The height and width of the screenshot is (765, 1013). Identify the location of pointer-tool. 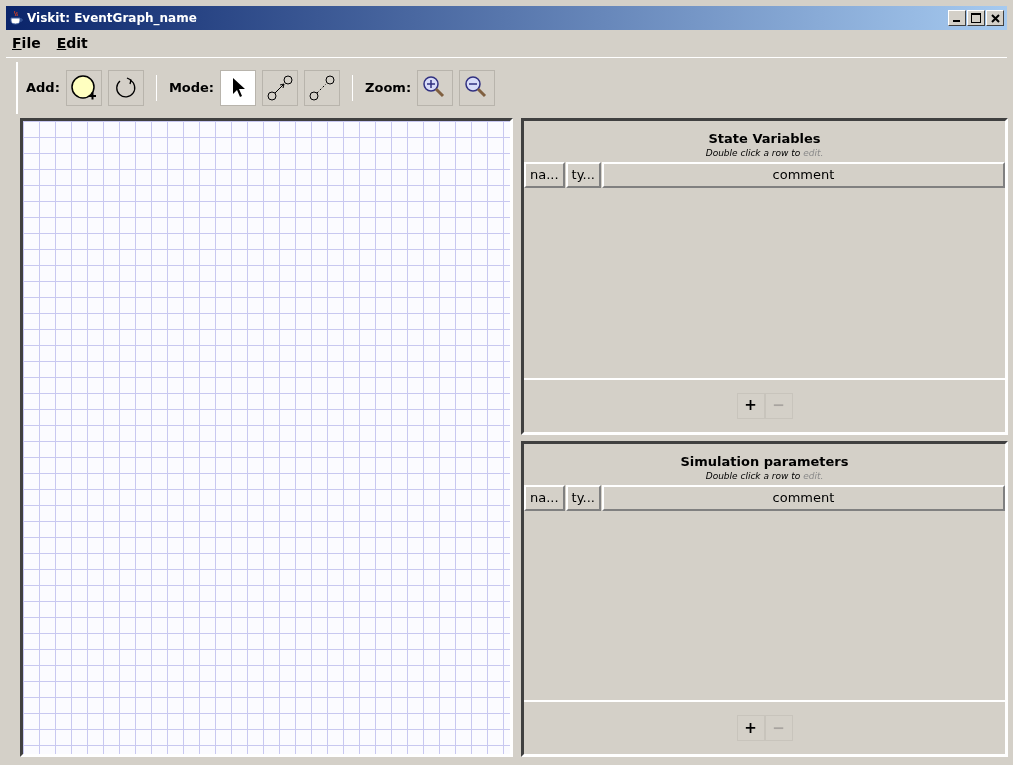
(238, 88).